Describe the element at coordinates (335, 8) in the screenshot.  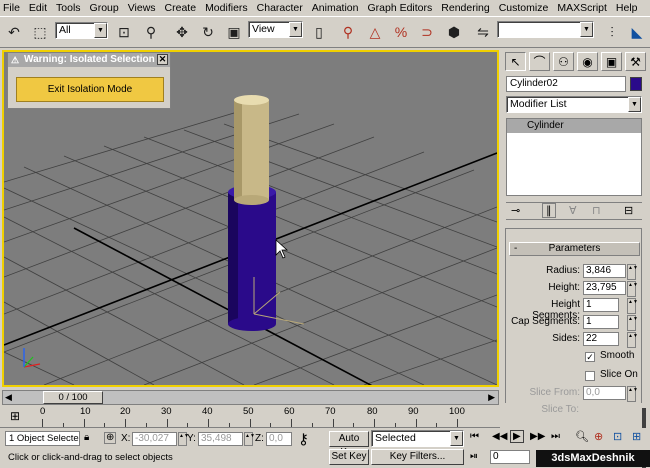
I see `menu-animation: Animation` at that location.